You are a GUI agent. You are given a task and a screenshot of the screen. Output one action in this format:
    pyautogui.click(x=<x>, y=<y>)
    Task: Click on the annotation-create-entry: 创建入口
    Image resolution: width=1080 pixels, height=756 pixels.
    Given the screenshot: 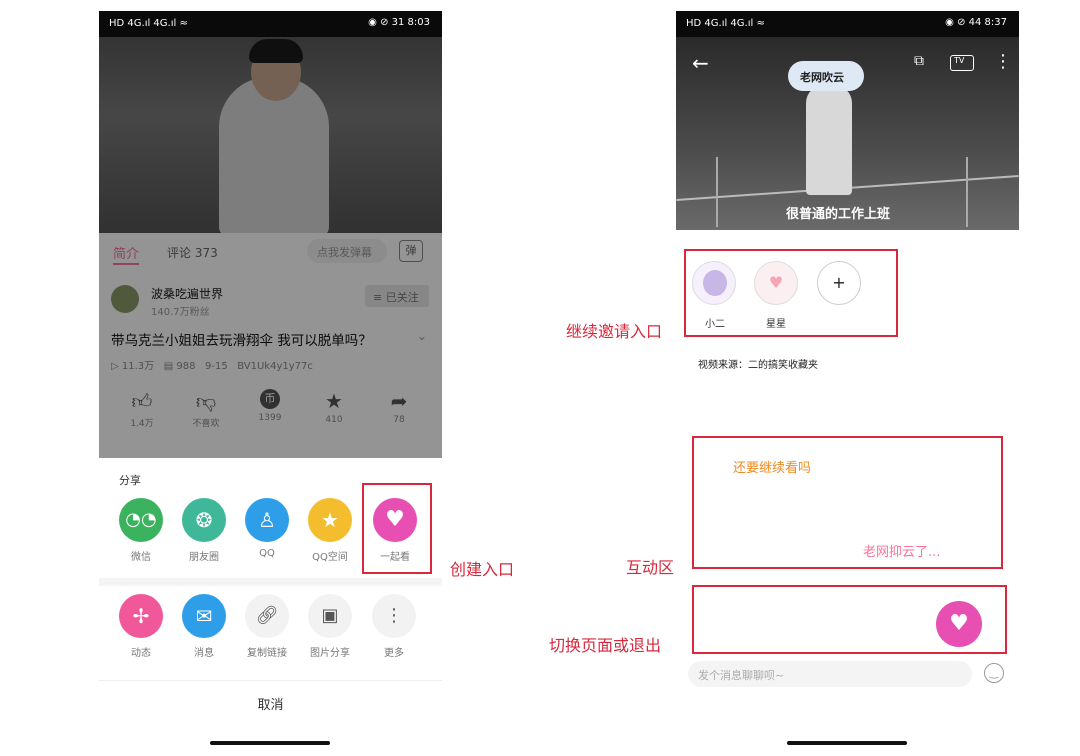 What is the action you would take?
    pyautogui.click(x=482, y=569)
    